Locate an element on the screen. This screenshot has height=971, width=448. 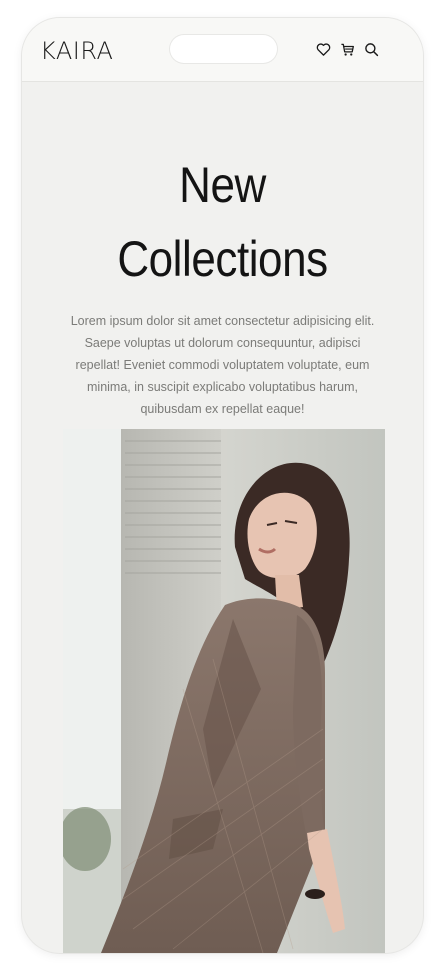
nav-icon-group is located at coordinates (347, 49).